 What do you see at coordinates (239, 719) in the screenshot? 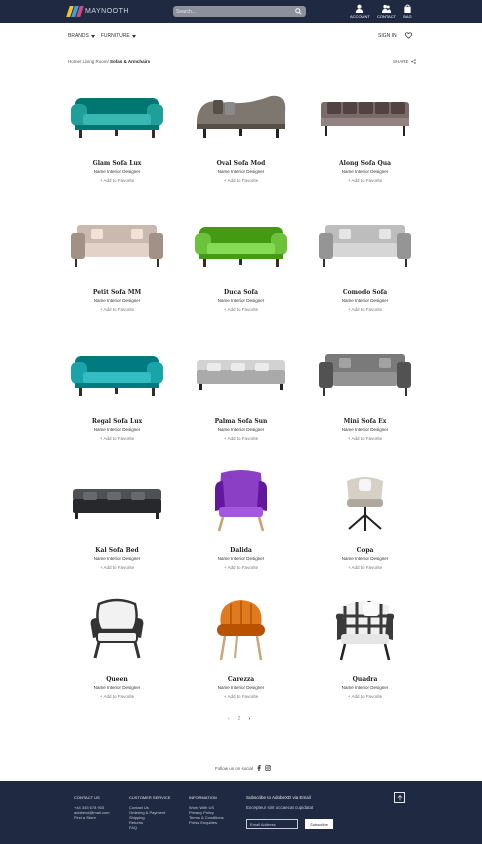
I see `page-number: 2` at bounding box center [239, 719].